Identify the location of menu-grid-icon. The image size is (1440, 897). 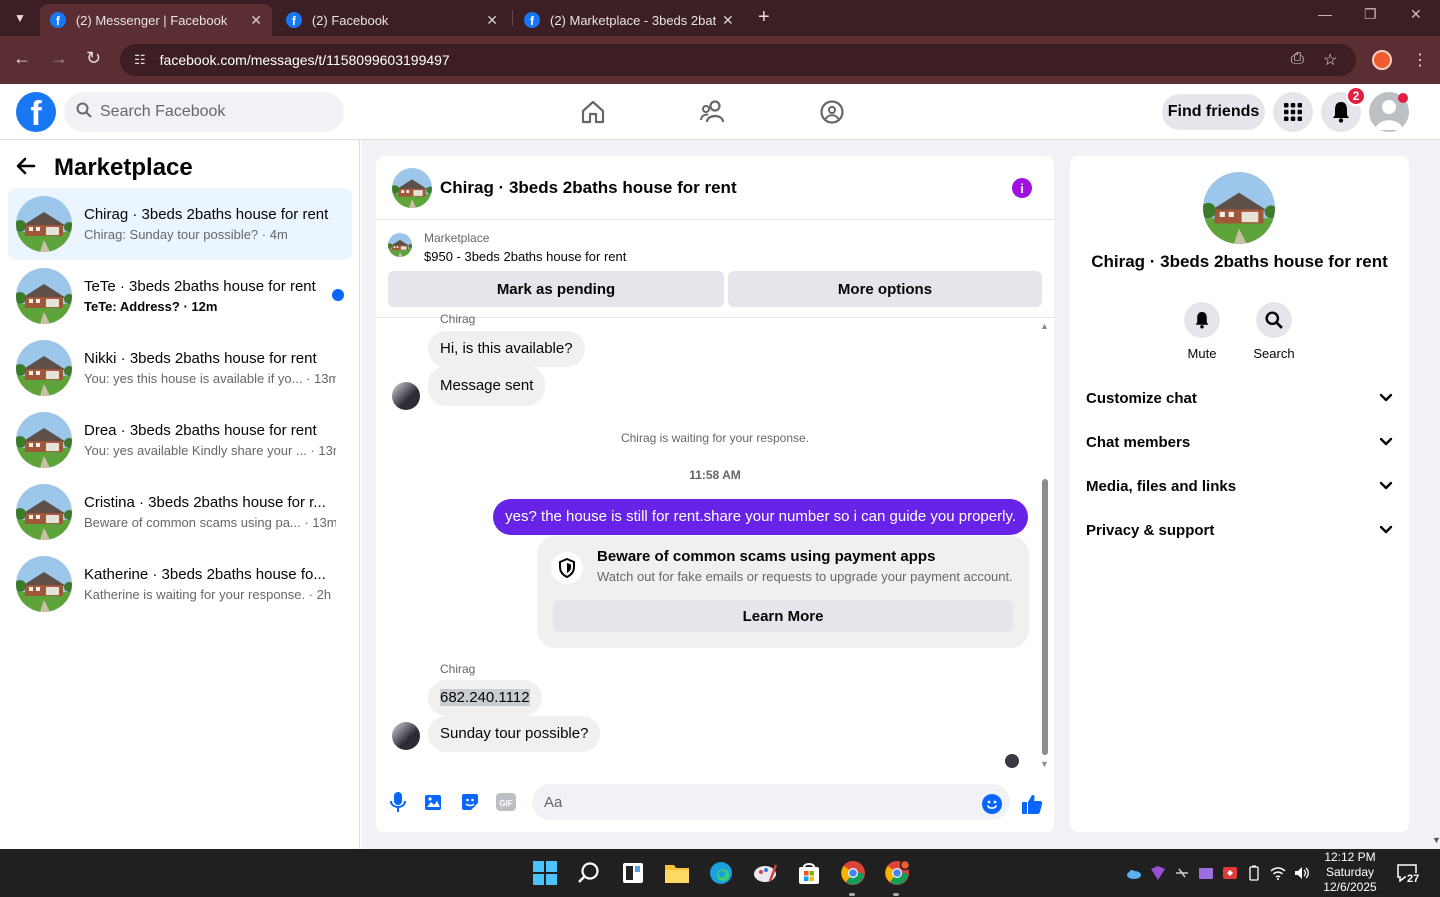
(1293, 112).